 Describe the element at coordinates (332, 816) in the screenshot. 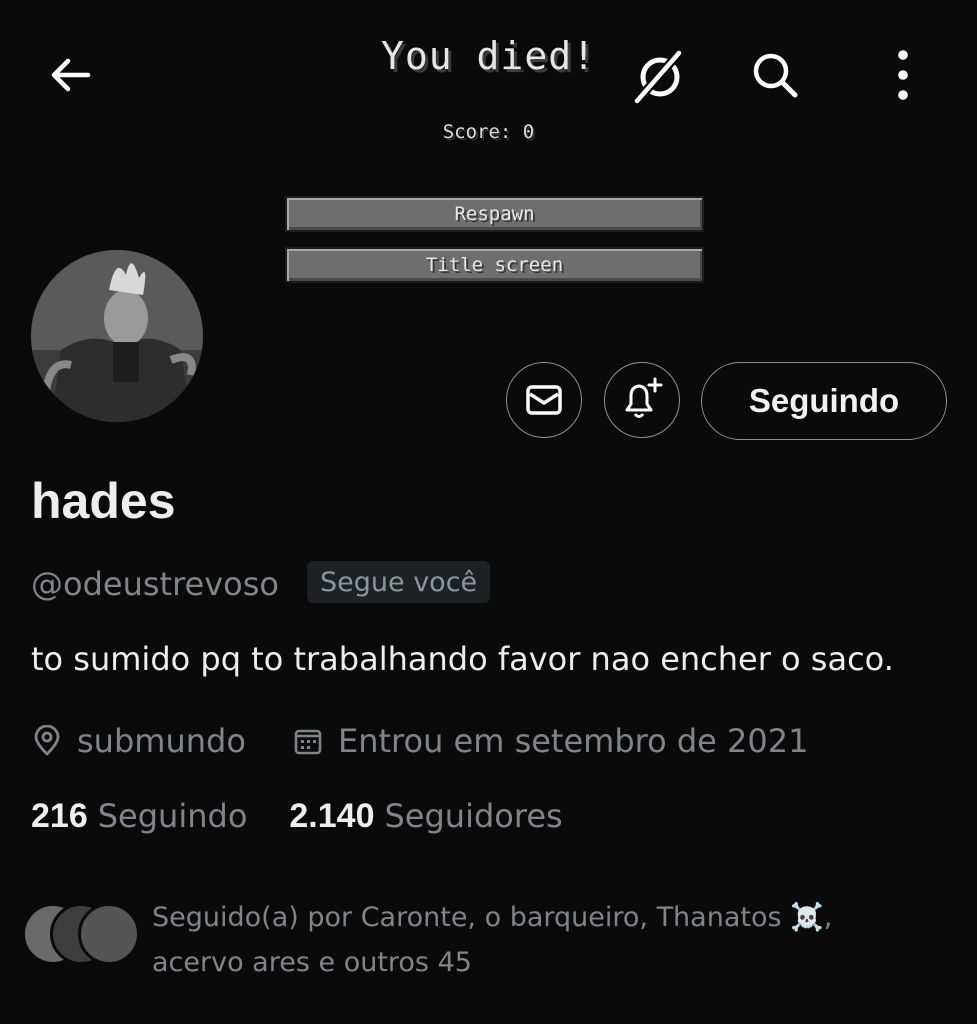

I see `followers-count: 2.140` at that location.